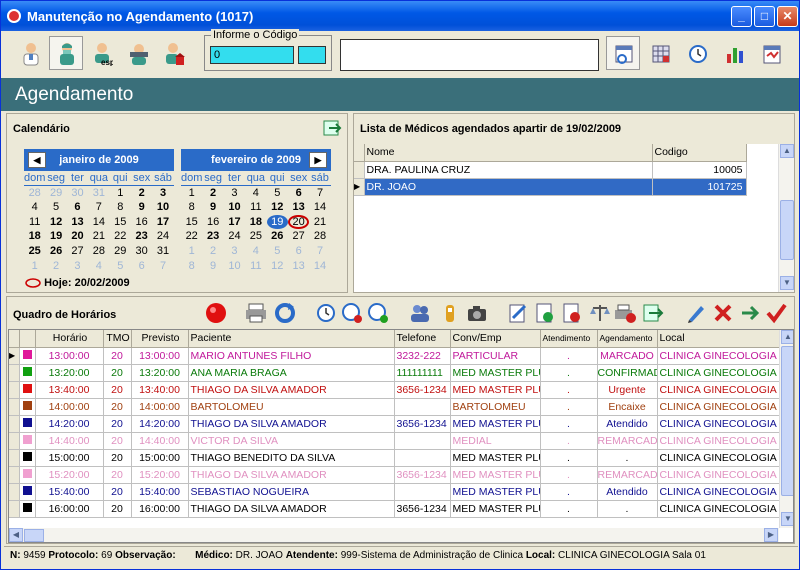  What do you see at coordinates (212, 266) in the screenshot?
I see `calendar-day: 9` at bounding box center [212, 266].